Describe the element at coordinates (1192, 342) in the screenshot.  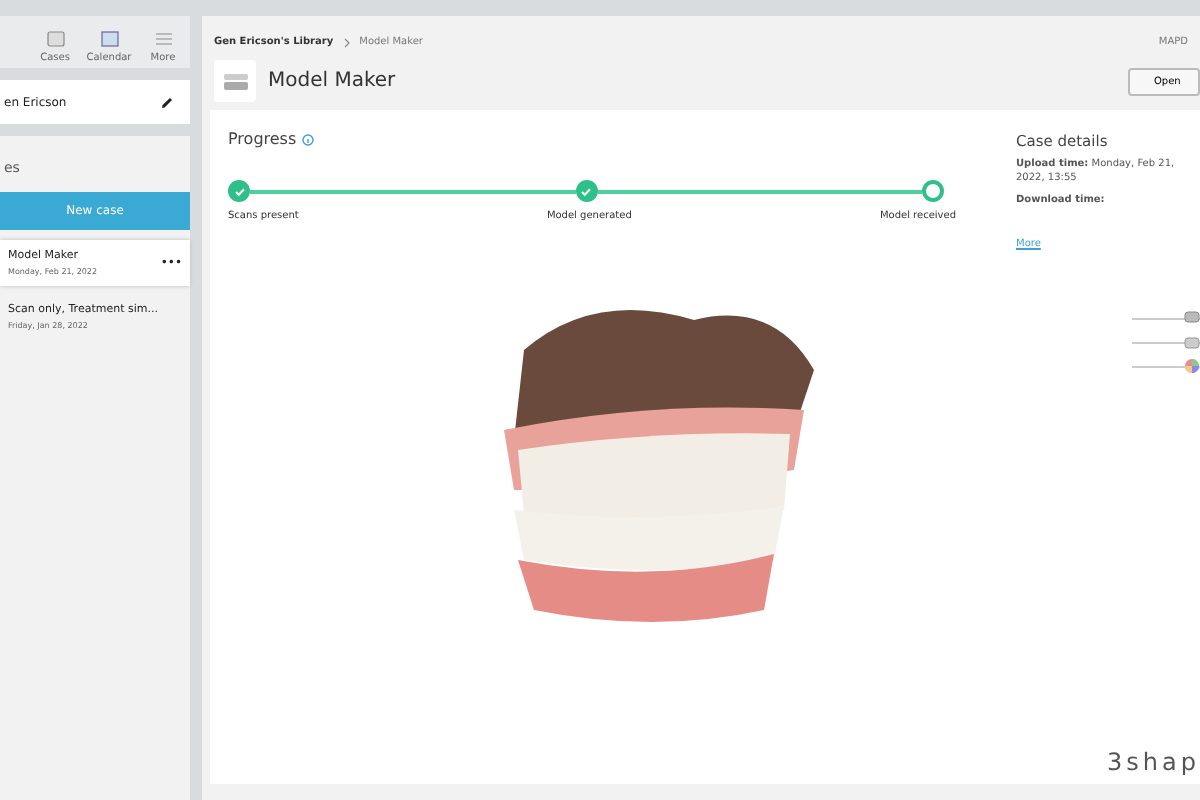
I see `lower-jaw-slider-thumb` at that location.